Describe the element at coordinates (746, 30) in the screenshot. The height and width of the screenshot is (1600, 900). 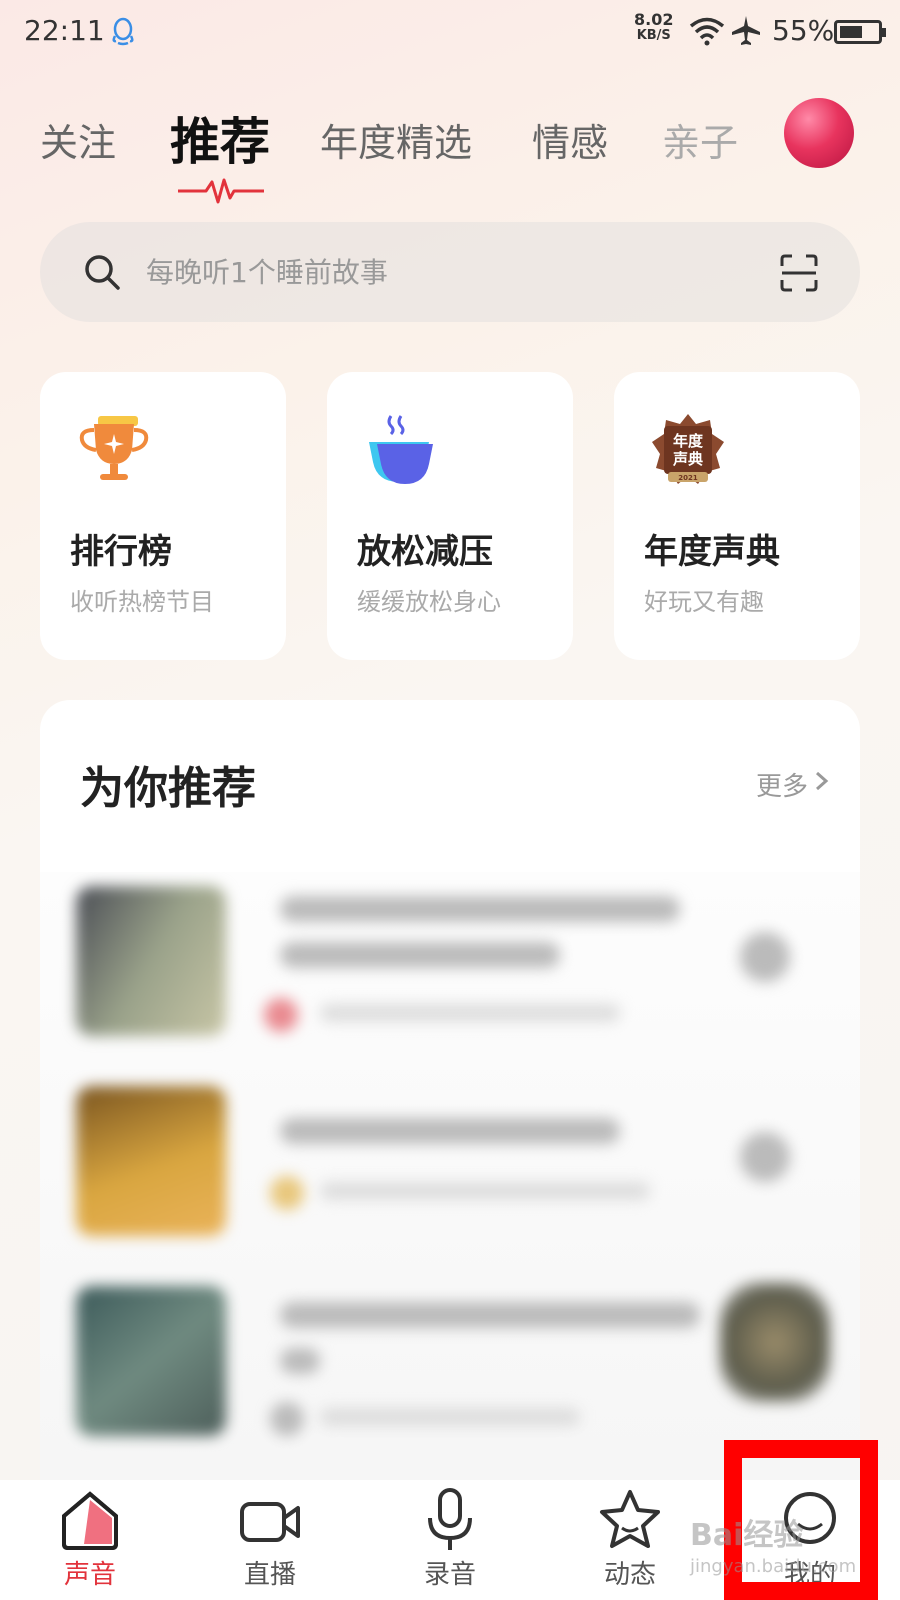
I see `airplane-mode-icon` at that location.